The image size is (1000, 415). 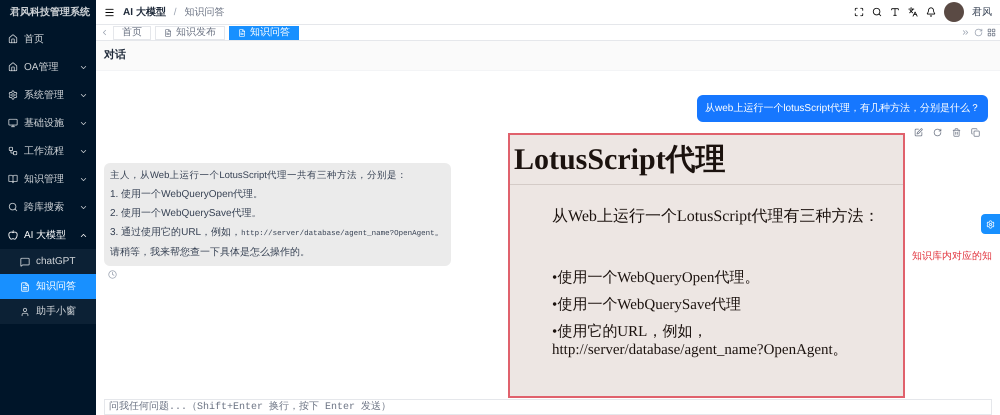 What do you see at coordinates (913, 12) in the screenshot?
I see `translate-icon` at bounding box center [913, 12].